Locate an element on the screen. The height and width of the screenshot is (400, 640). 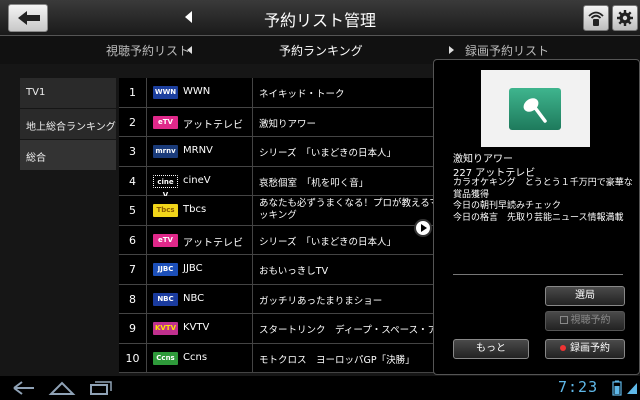
channel-name: NBC is located at coordinates (194, 298).